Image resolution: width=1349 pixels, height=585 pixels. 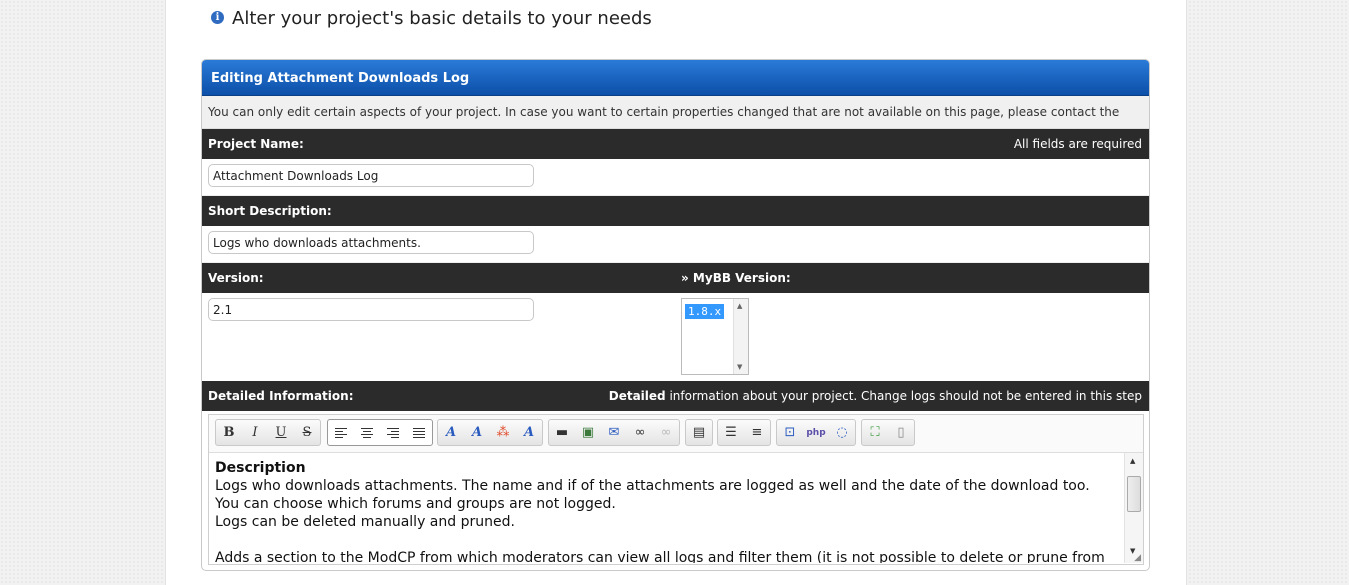 I want to click on list-group: ☰ ≡, so click(x=744, y=432).